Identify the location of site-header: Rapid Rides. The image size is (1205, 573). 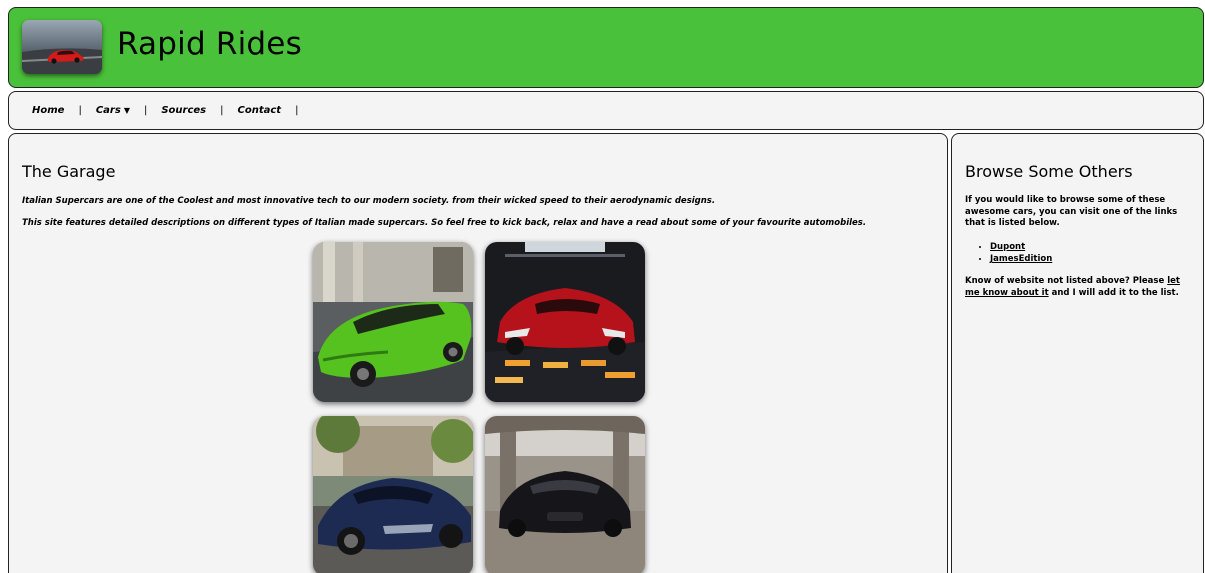
(606, 47).